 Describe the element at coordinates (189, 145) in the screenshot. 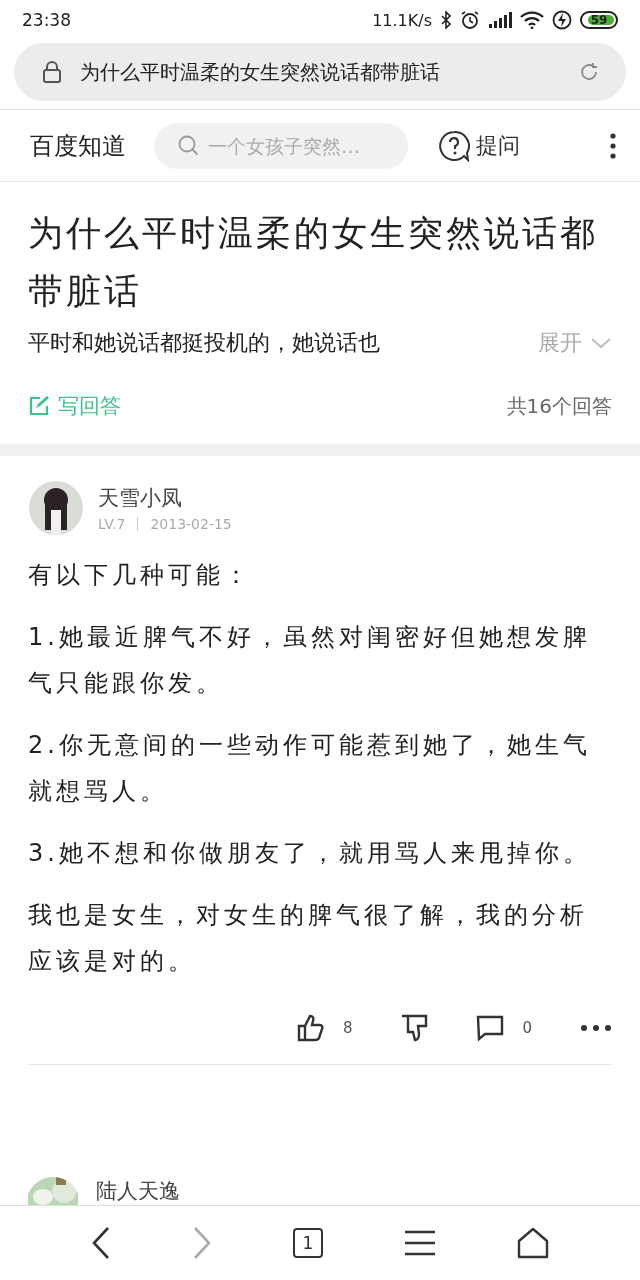

I see `search-icon` at that location.